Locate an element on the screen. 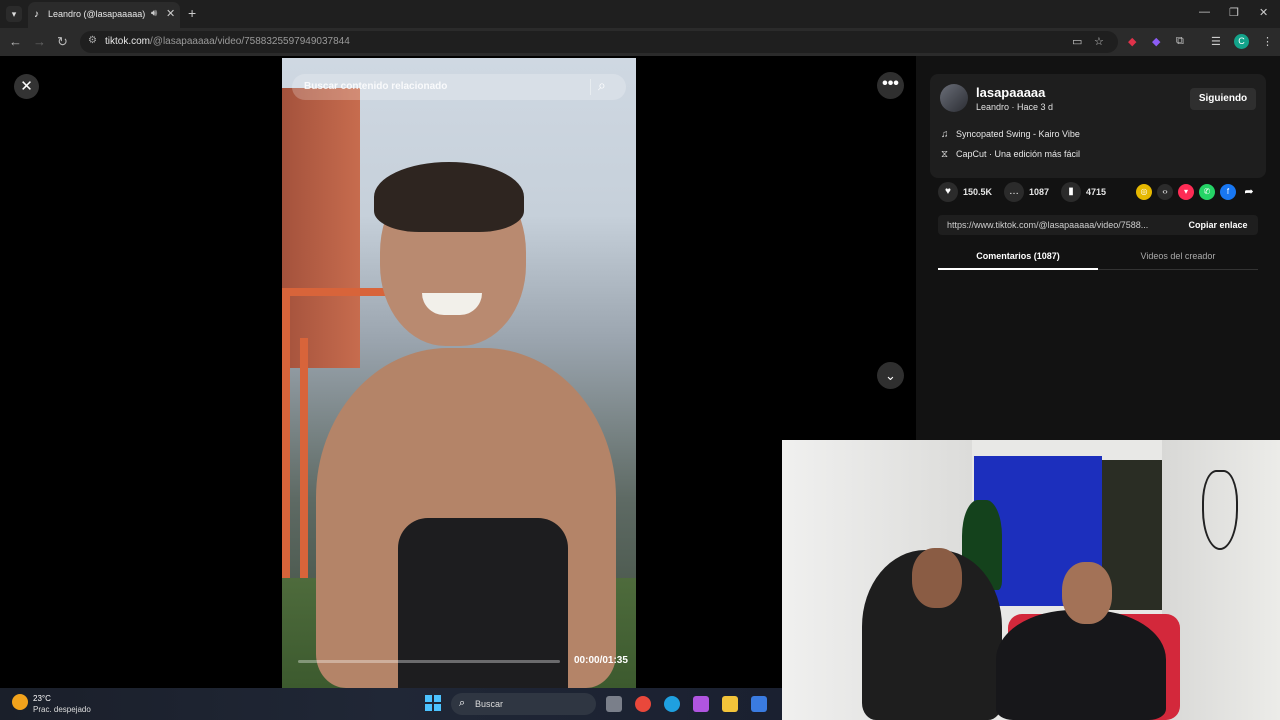 The height and width of the screenshot is (720, 1280). new-tab-button: + is located at coordinates (192, 13).